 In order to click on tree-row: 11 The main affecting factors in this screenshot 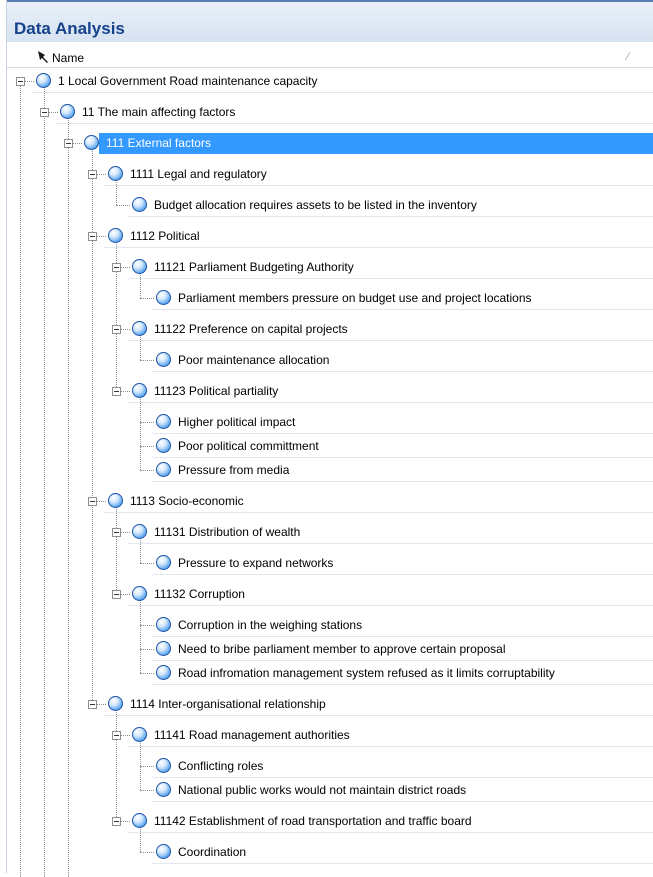, I will do `click(346, 112)`.